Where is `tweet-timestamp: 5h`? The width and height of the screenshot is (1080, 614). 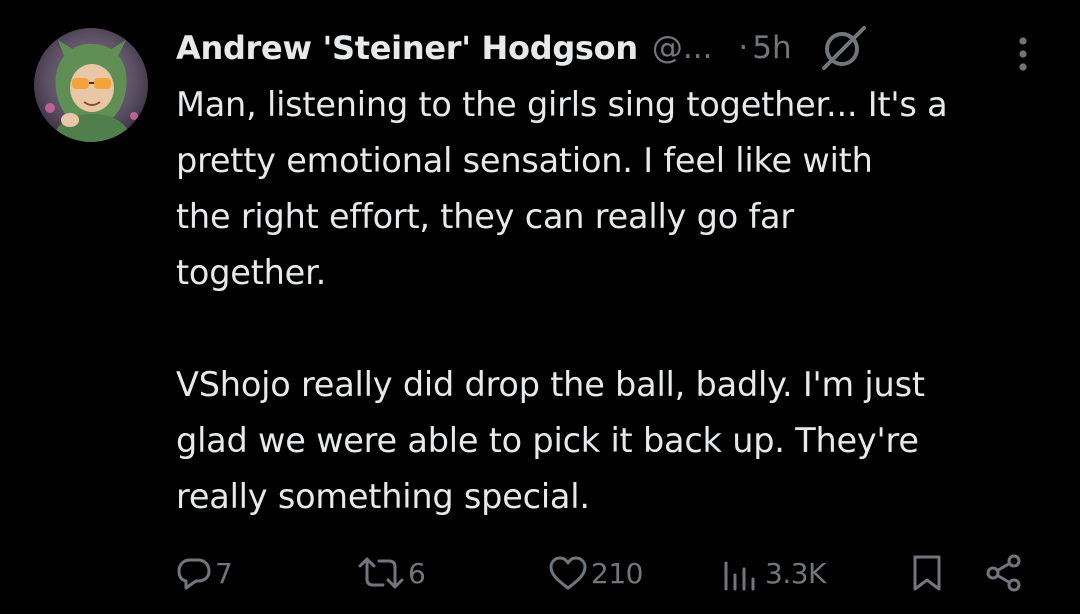
tweet-timestamp: 5h is located at coordinates (771, 48).